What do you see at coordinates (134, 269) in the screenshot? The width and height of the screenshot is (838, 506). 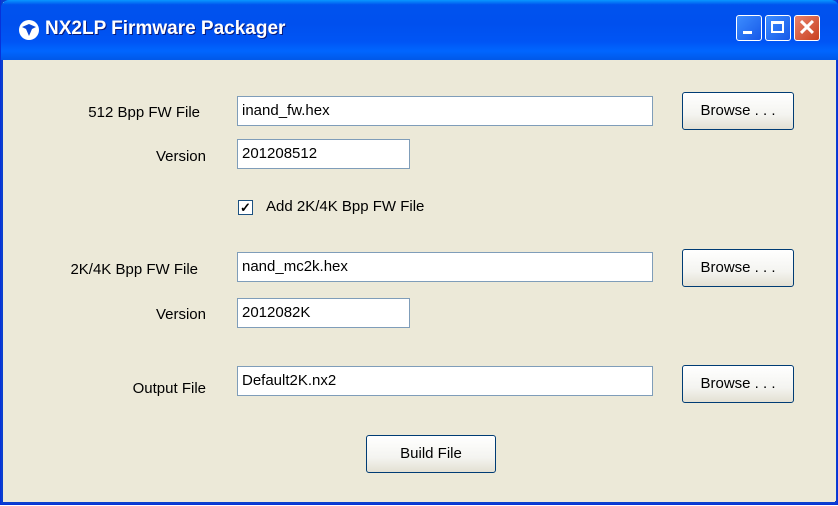 I see `fw2k-file-label: 2K/4K Bpp FW File` at bounding box center [134, 269].